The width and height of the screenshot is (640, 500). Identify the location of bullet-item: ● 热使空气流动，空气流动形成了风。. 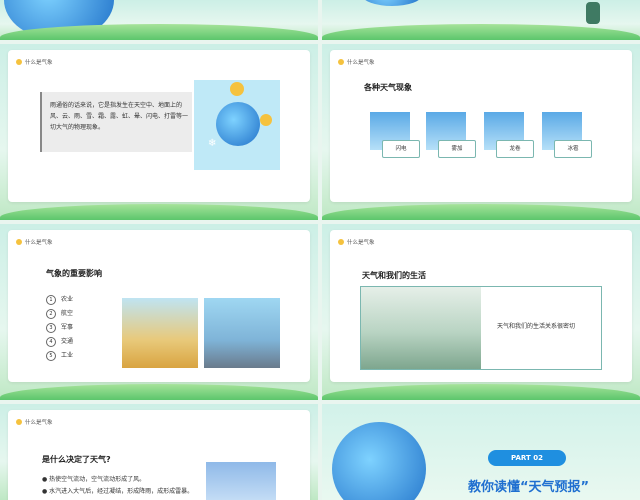
(94, 479).